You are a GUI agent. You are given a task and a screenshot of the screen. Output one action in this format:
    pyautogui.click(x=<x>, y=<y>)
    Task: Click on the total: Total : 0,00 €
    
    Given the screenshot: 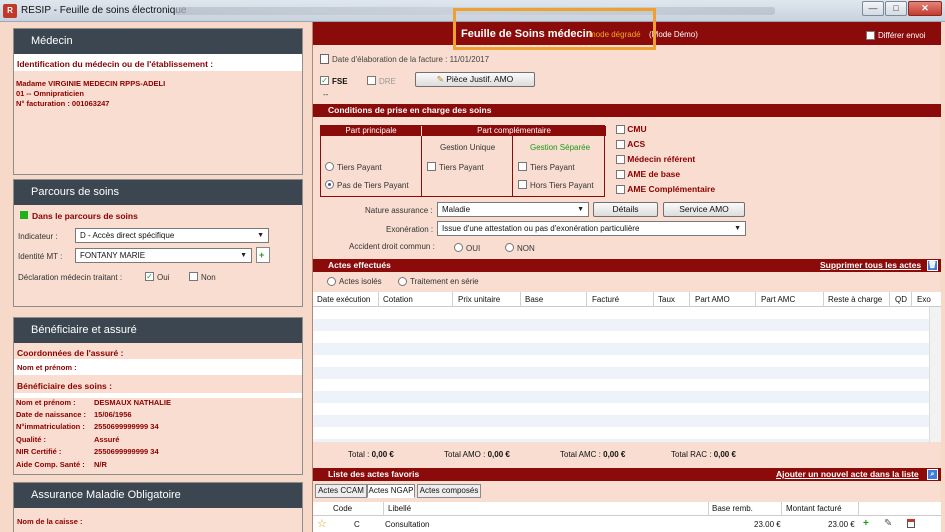 What is the action you would take?
    pyautogui.click(x=371, y=454)
    